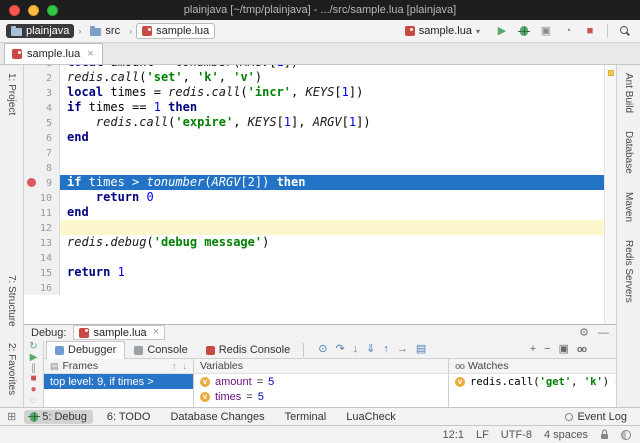  Describe the element at coordinates (174, 366) in the screenshot. I see `previous-frame-icon: ↑` at that location.